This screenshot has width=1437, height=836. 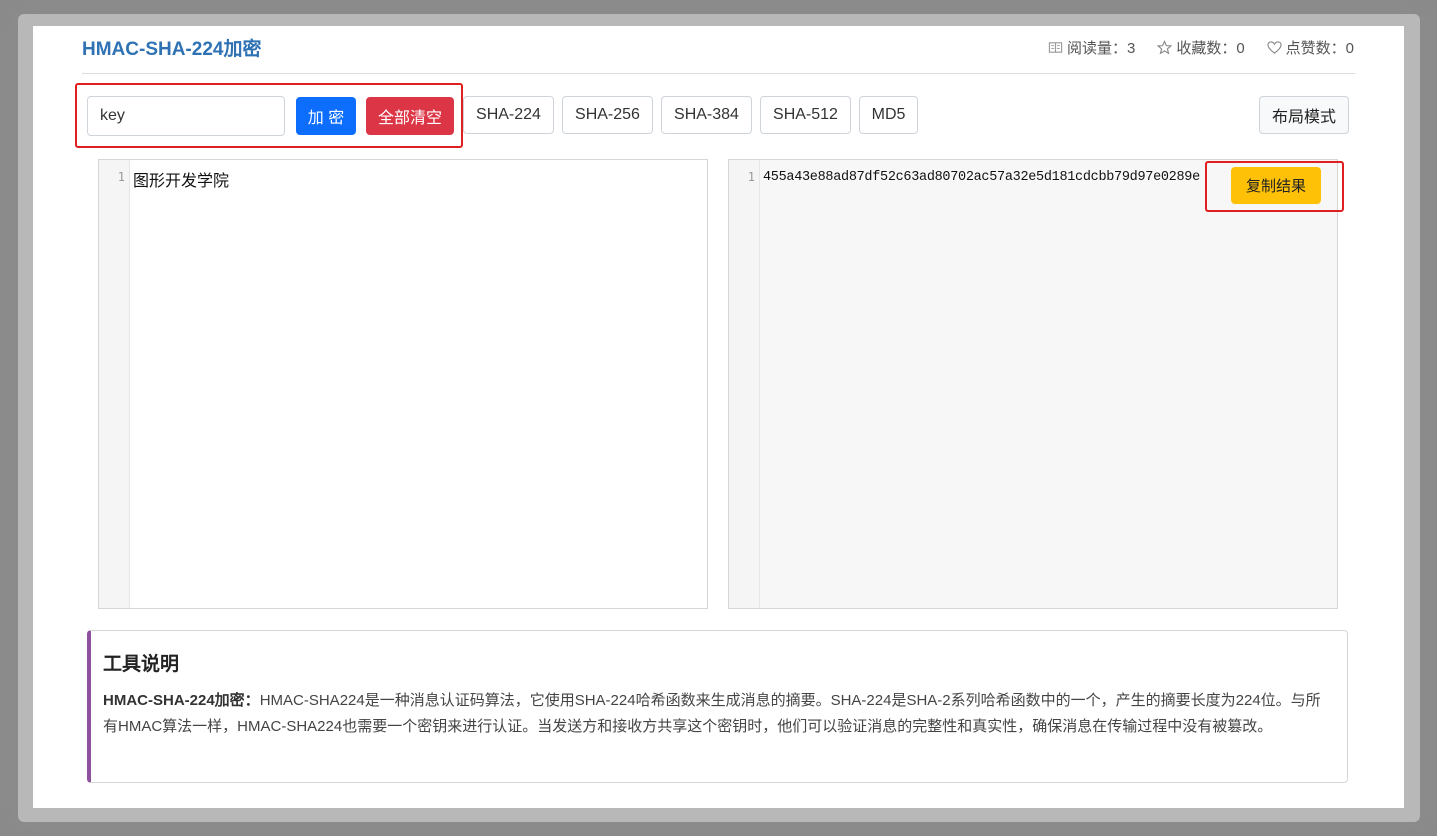 I want to click on stats-bar: 阅读量：3 收藏数：0 点赞数：0, so click(x=1201, y=47).